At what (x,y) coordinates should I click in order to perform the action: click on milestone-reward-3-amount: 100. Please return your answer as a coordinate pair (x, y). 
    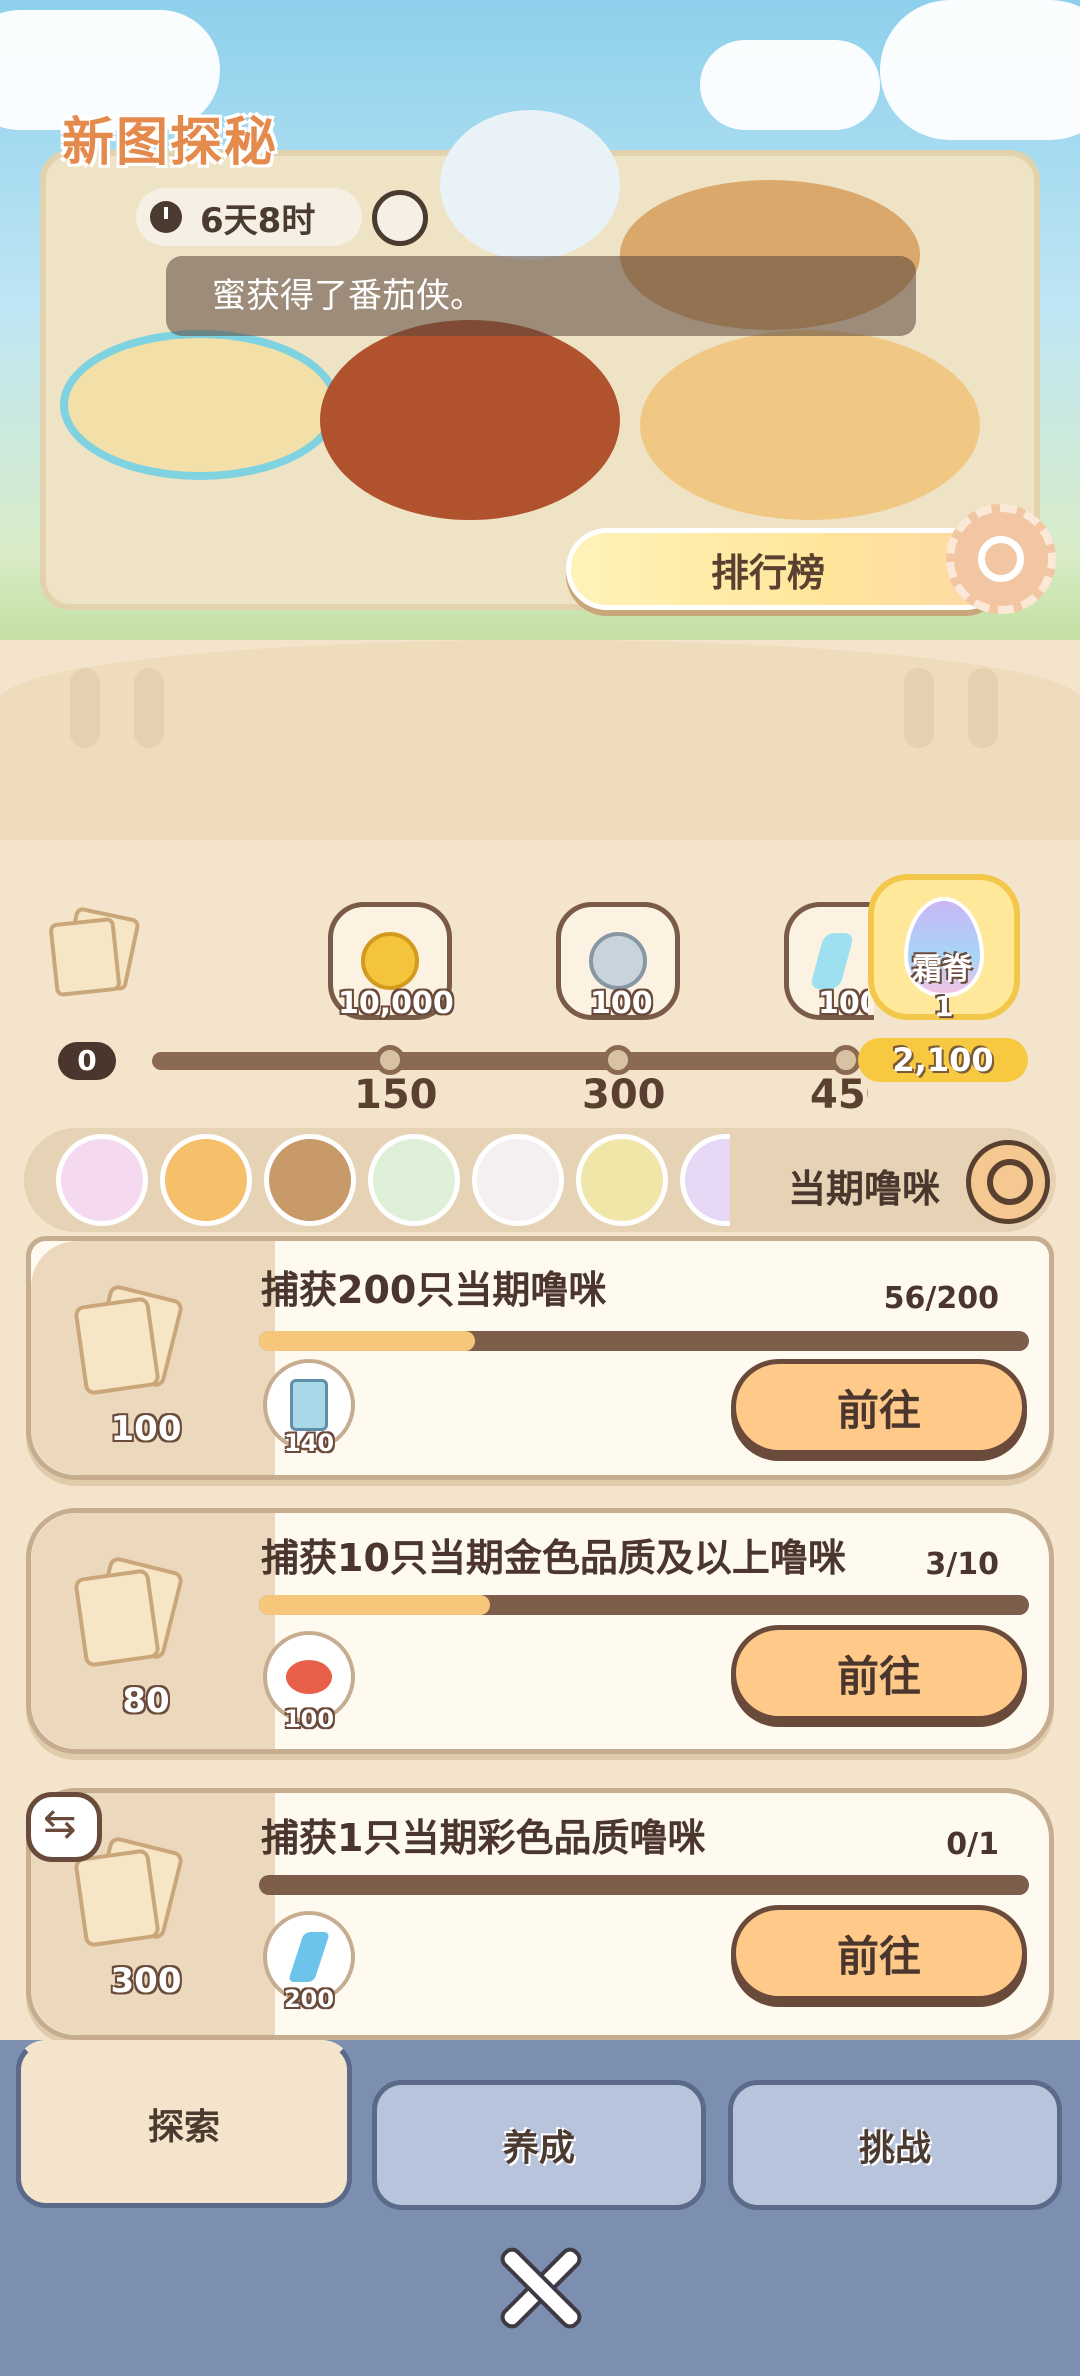
    Looking at the image, I should click on (843, 1003).